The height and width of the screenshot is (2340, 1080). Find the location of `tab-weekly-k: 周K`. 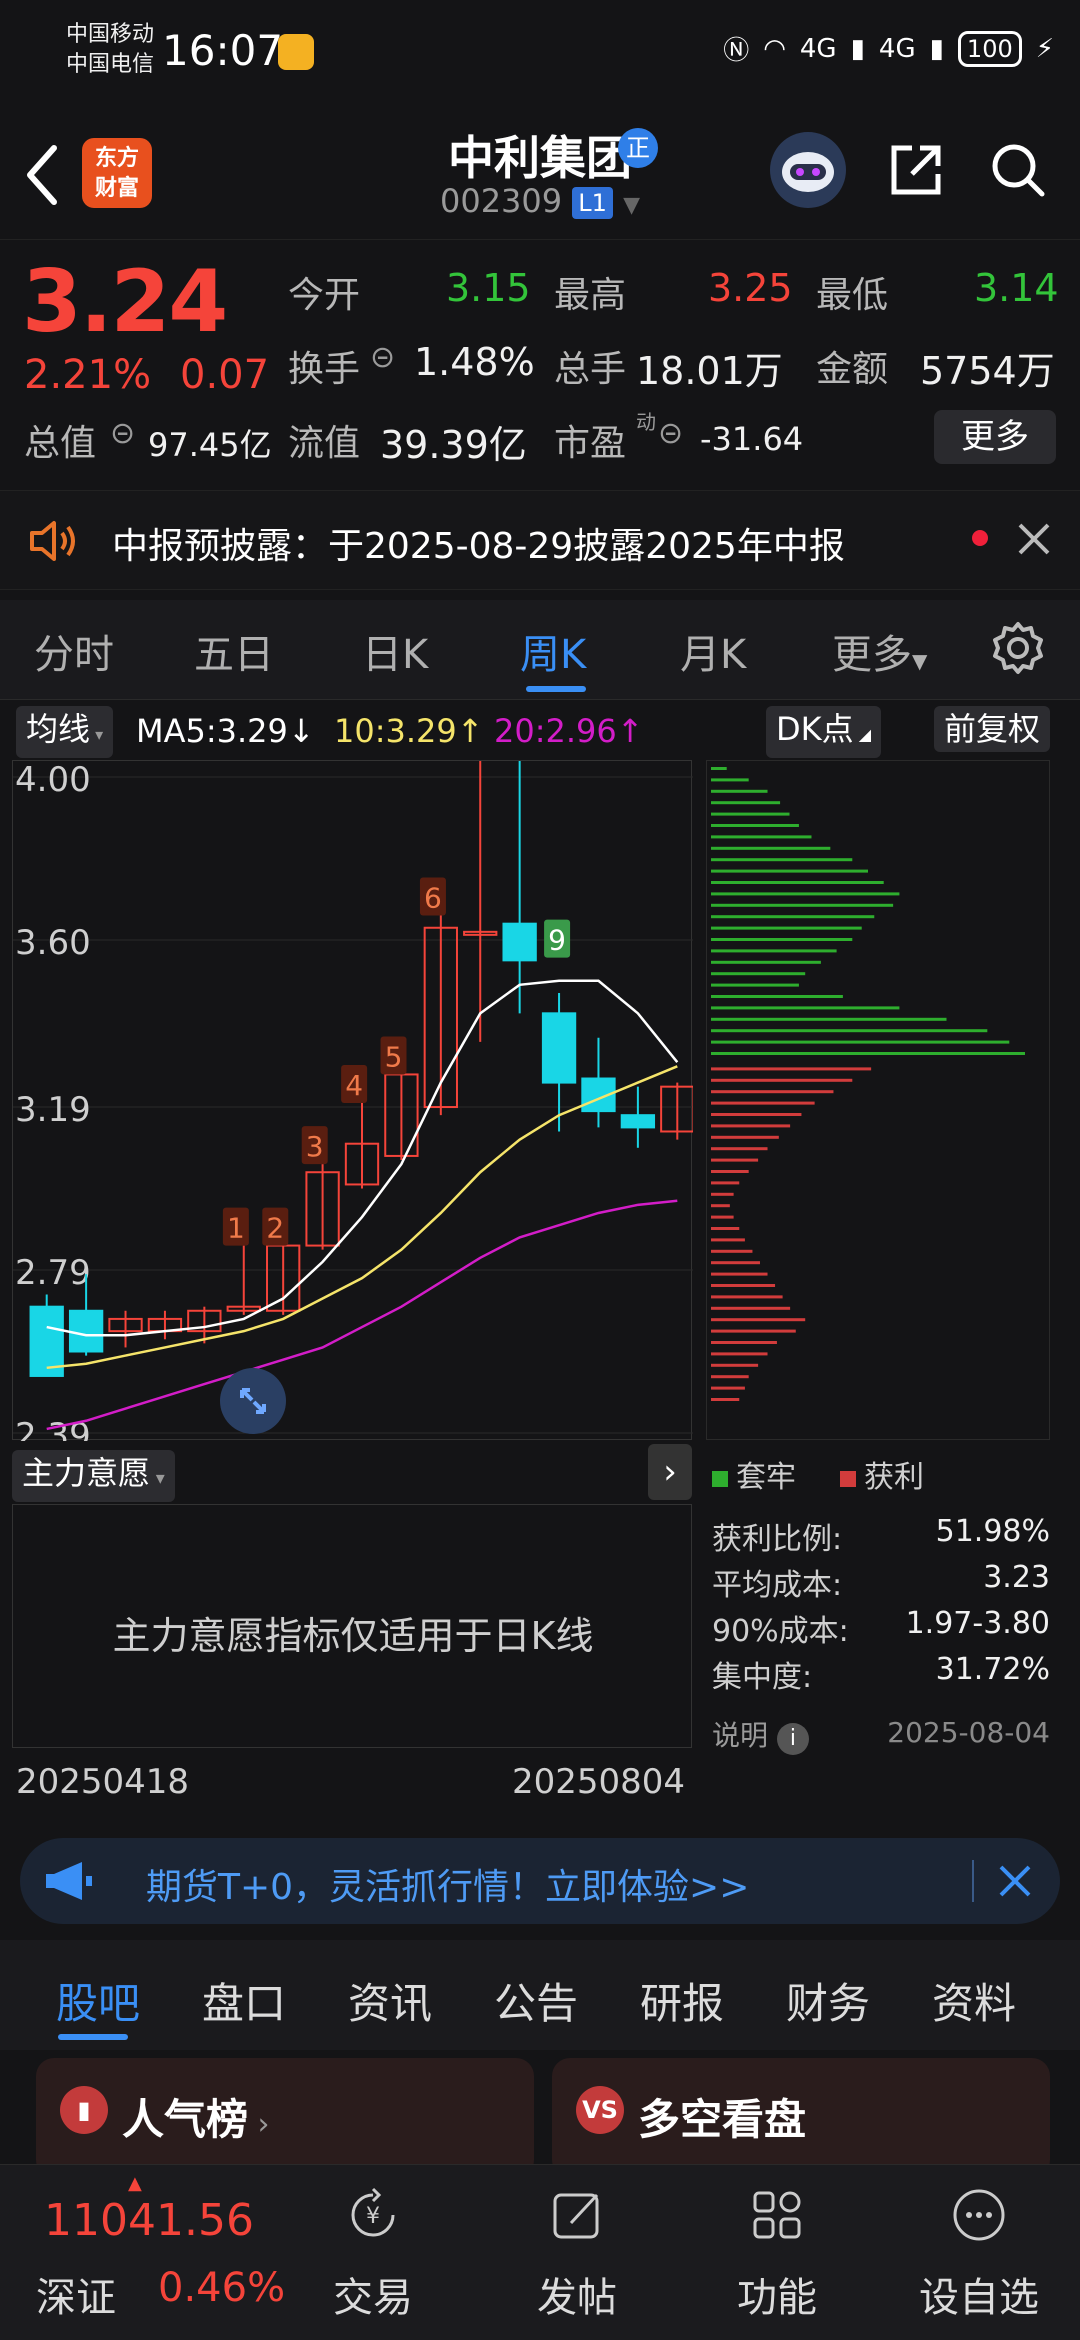

tab-weekly-k: 周K is located at coordinates (553, 651).